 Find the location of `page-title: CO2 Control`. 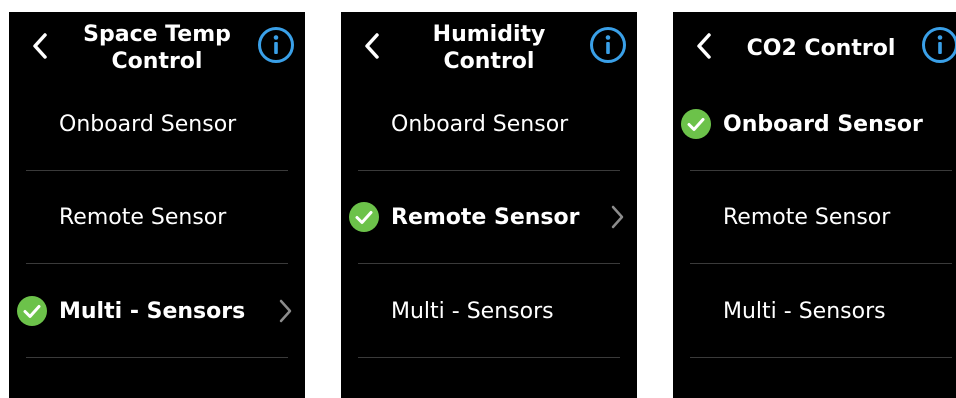

page-title: CO2 Control is located at coordinates (821, 48).